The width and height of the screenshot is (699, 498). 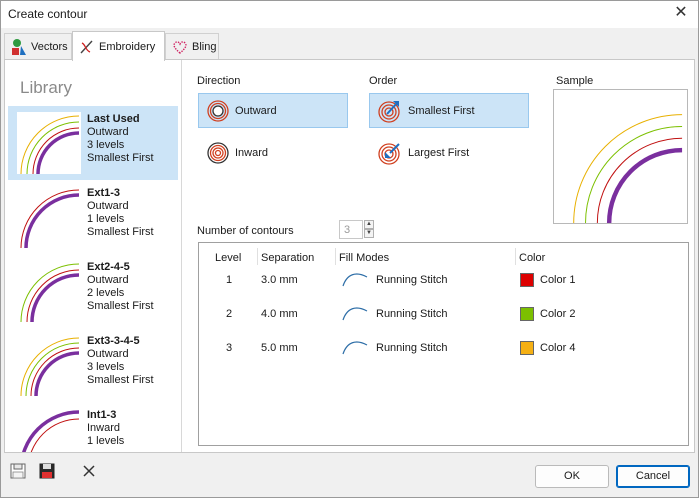 What do you see at coordinates (204, 47) in the screenshot?
I see `tab-bling-label: Bling` at bounding box center [204, 47].